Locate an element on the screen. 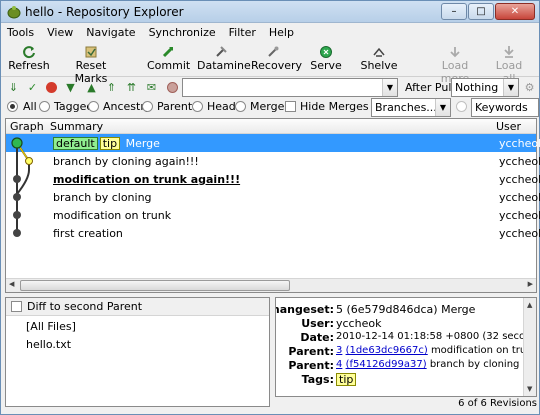 The width and height of the screenshot is (540, 415). reject-icon is located at coordinates (51, 87).